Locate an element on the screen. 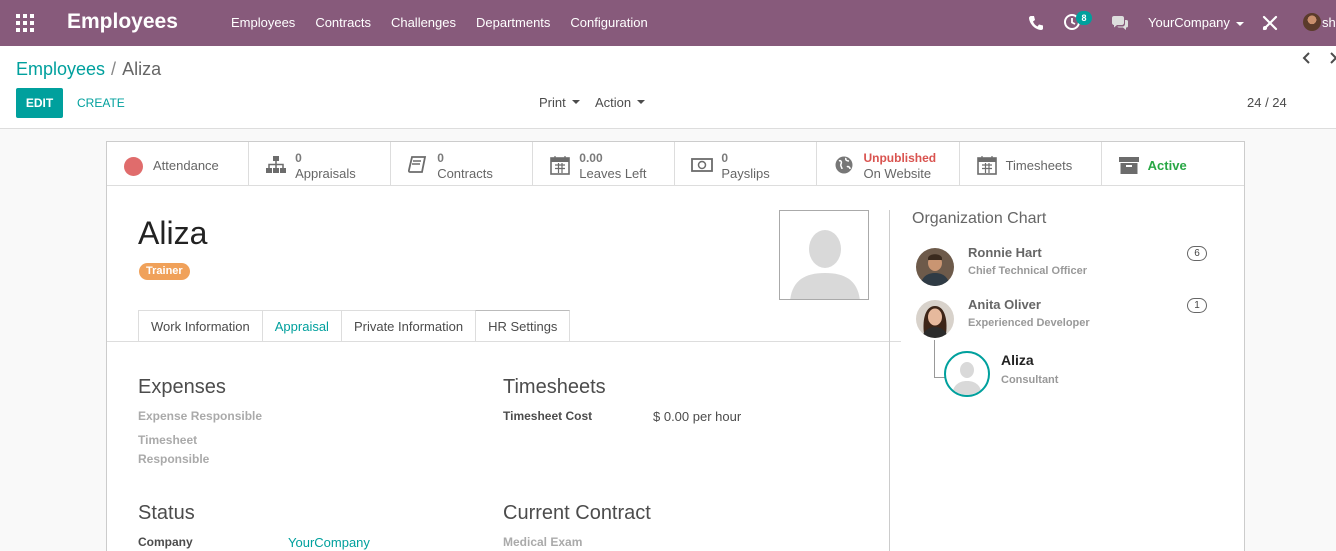 Image resolution: width=1336 pixels, height=551 pixels. payslips-label: Payslips is located at coordinates (745, 173).